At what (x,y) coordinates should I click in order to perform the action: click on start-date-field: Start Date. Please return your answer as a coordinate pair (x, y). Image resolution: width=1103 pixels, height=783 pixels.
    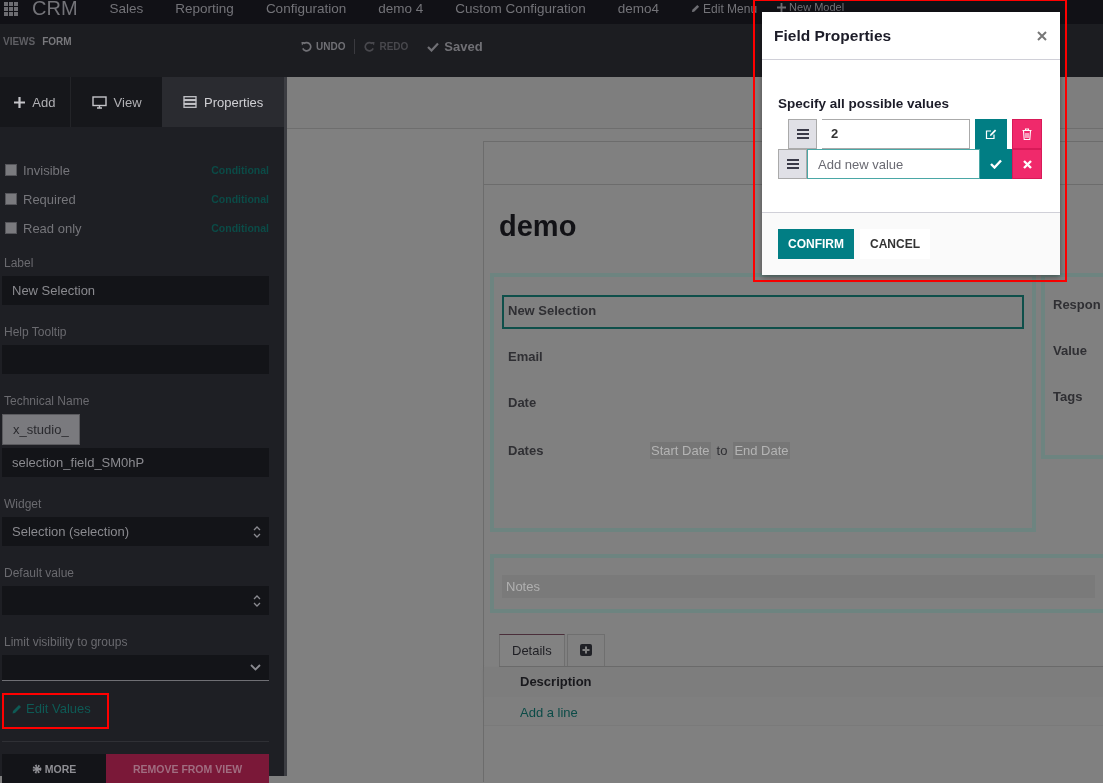
    Looking at the image, I should click on (680, 450).